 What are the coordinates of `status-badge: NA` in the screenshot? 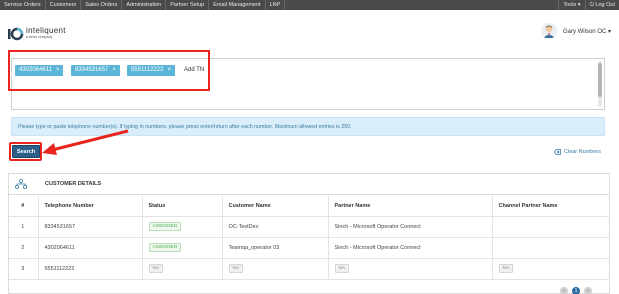 It's located at (156, 268).